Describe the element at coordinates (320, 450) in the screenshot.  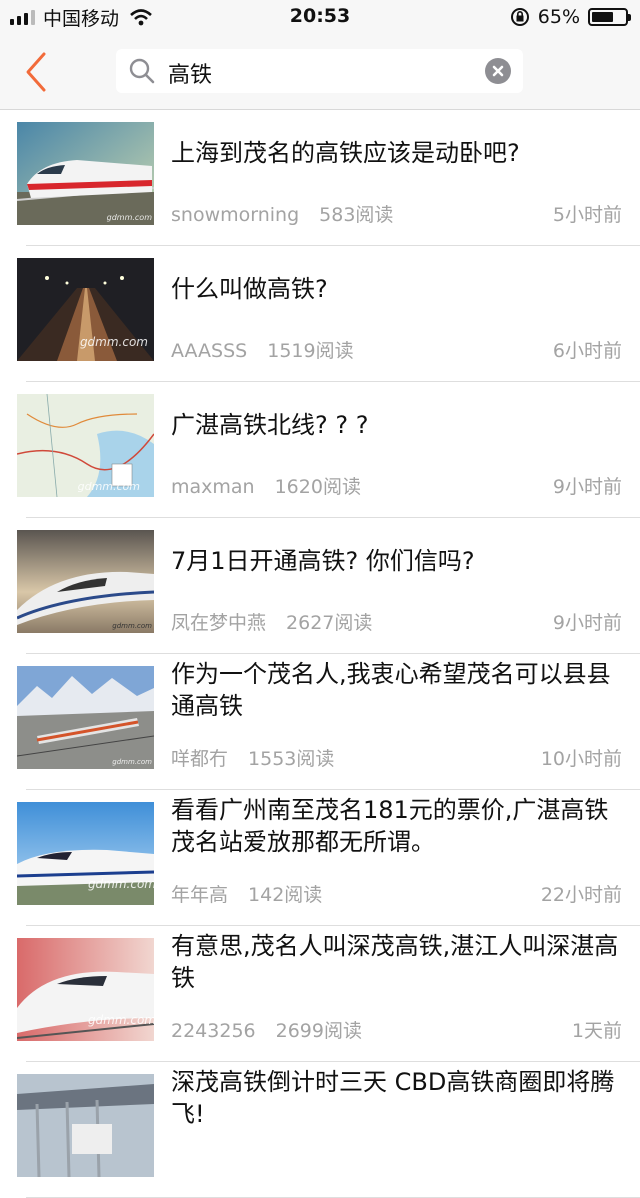
I see `list-item: gdmm.com 广湛高铁北线? ? ? maxman 1620阅读 9小时前` at that location.